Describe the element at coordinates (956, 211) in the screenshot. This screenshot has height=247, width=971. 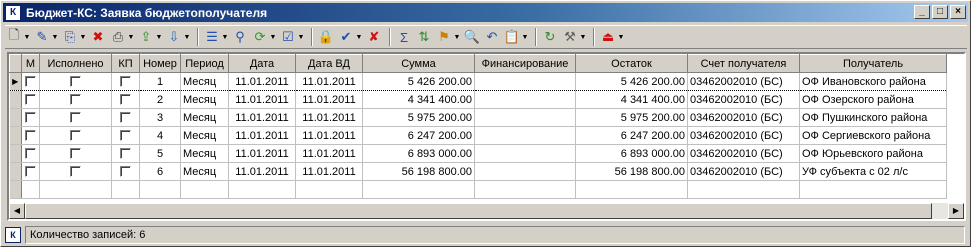
I see `scroll-right-button: ▶` at that location.